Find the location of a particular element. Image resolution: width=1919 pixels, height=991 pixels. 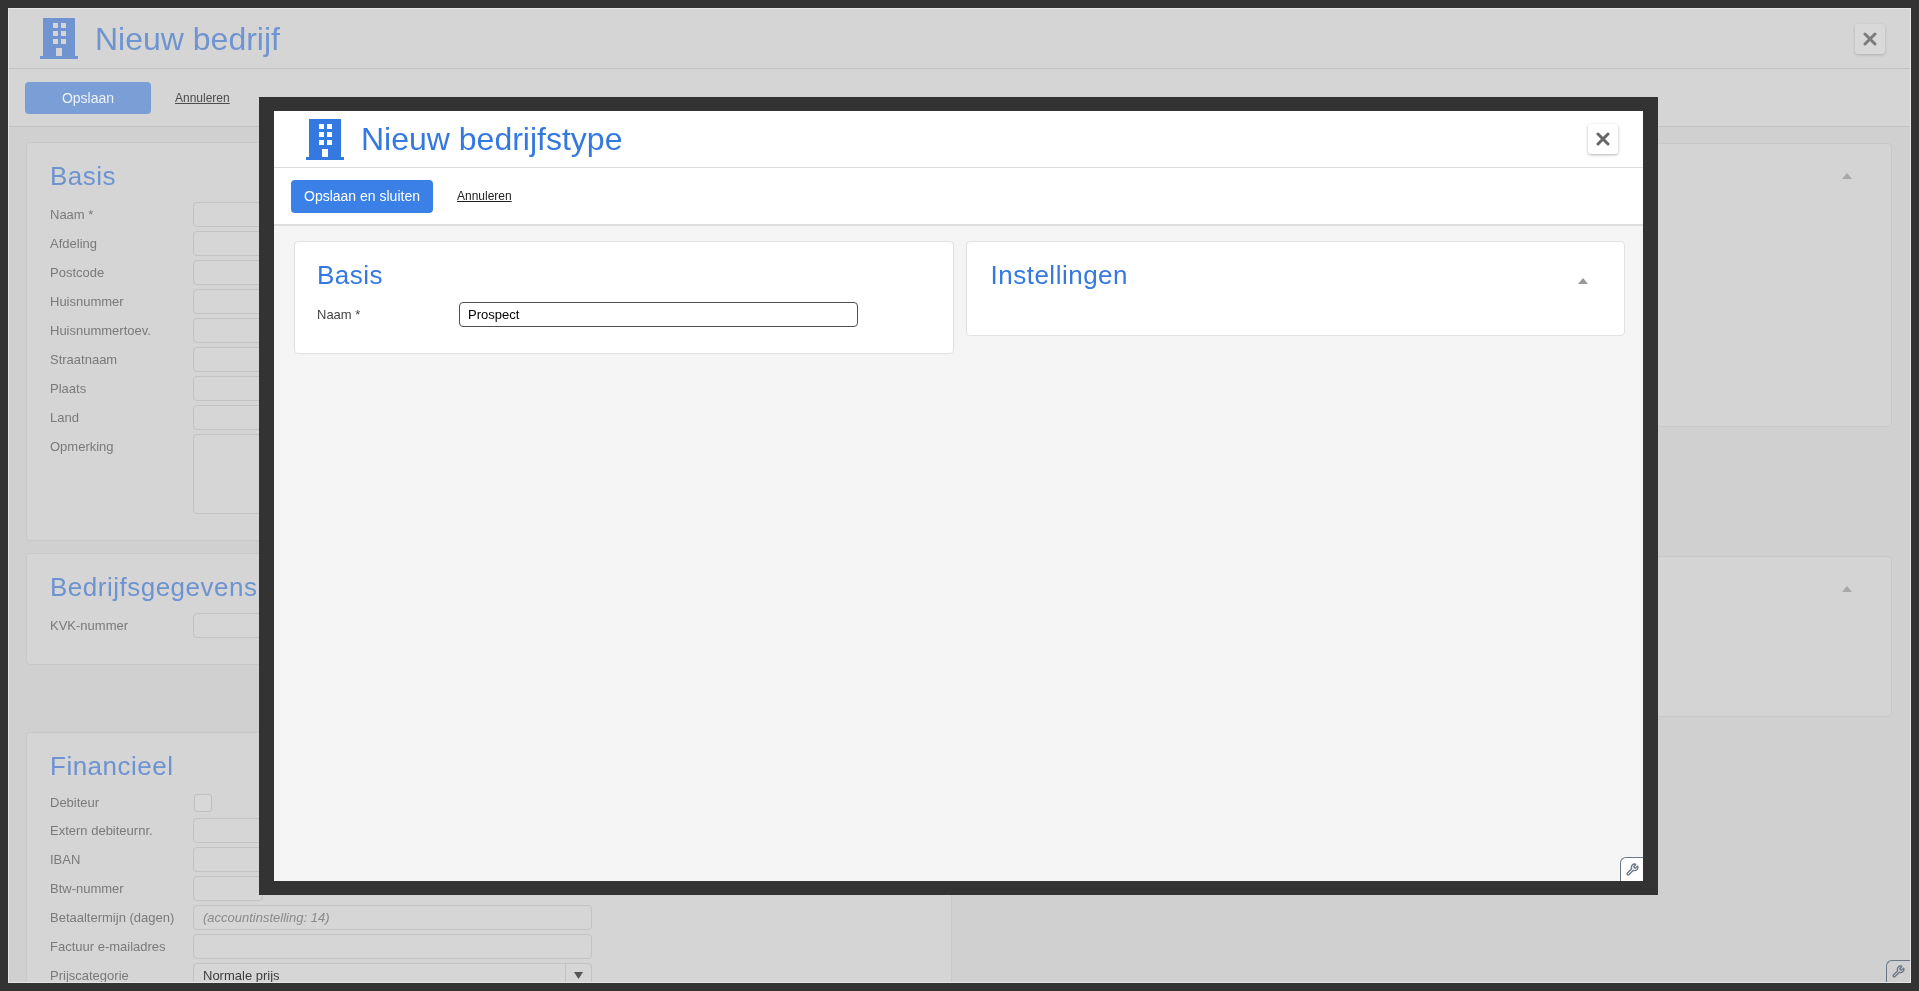

field-label: Prijscategorie is located at coordinates (89, 974).